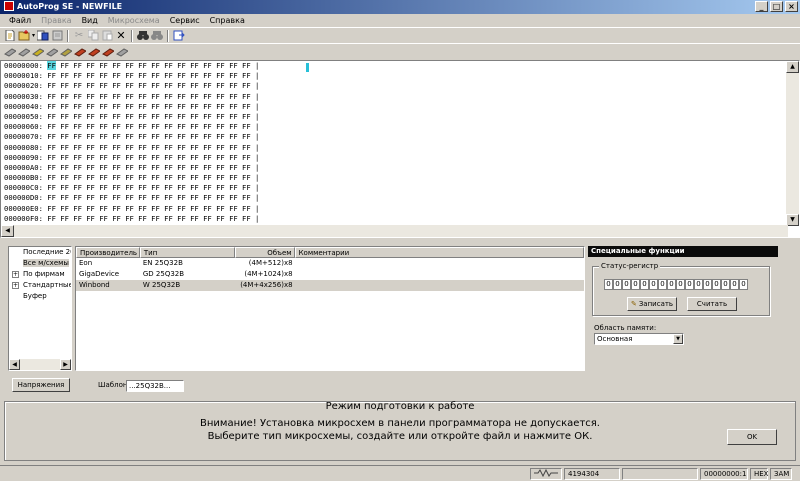  What do you see at coordinates (94, 52) in the screenshot?
I see `stop-icon` at bounding box center [94, 52].